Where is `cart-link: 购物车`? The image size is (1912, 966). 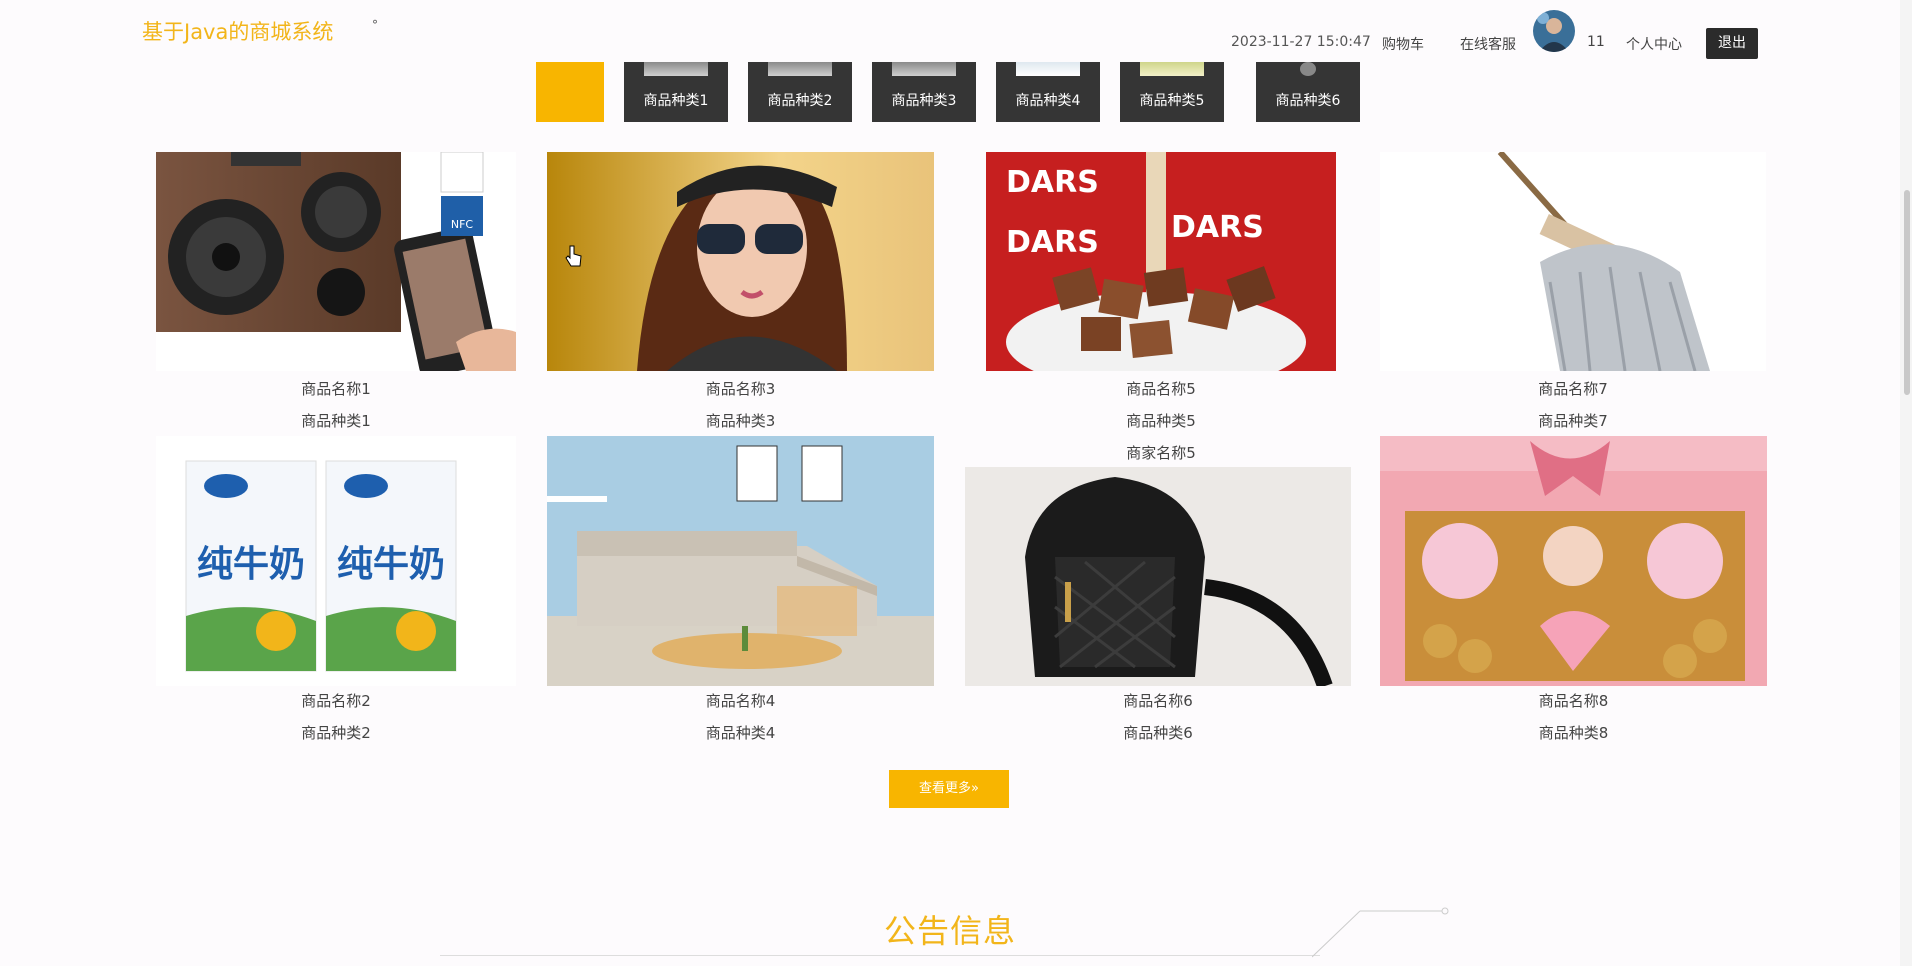 cart-link: 购物车 is located at coordinates (1403, 44).